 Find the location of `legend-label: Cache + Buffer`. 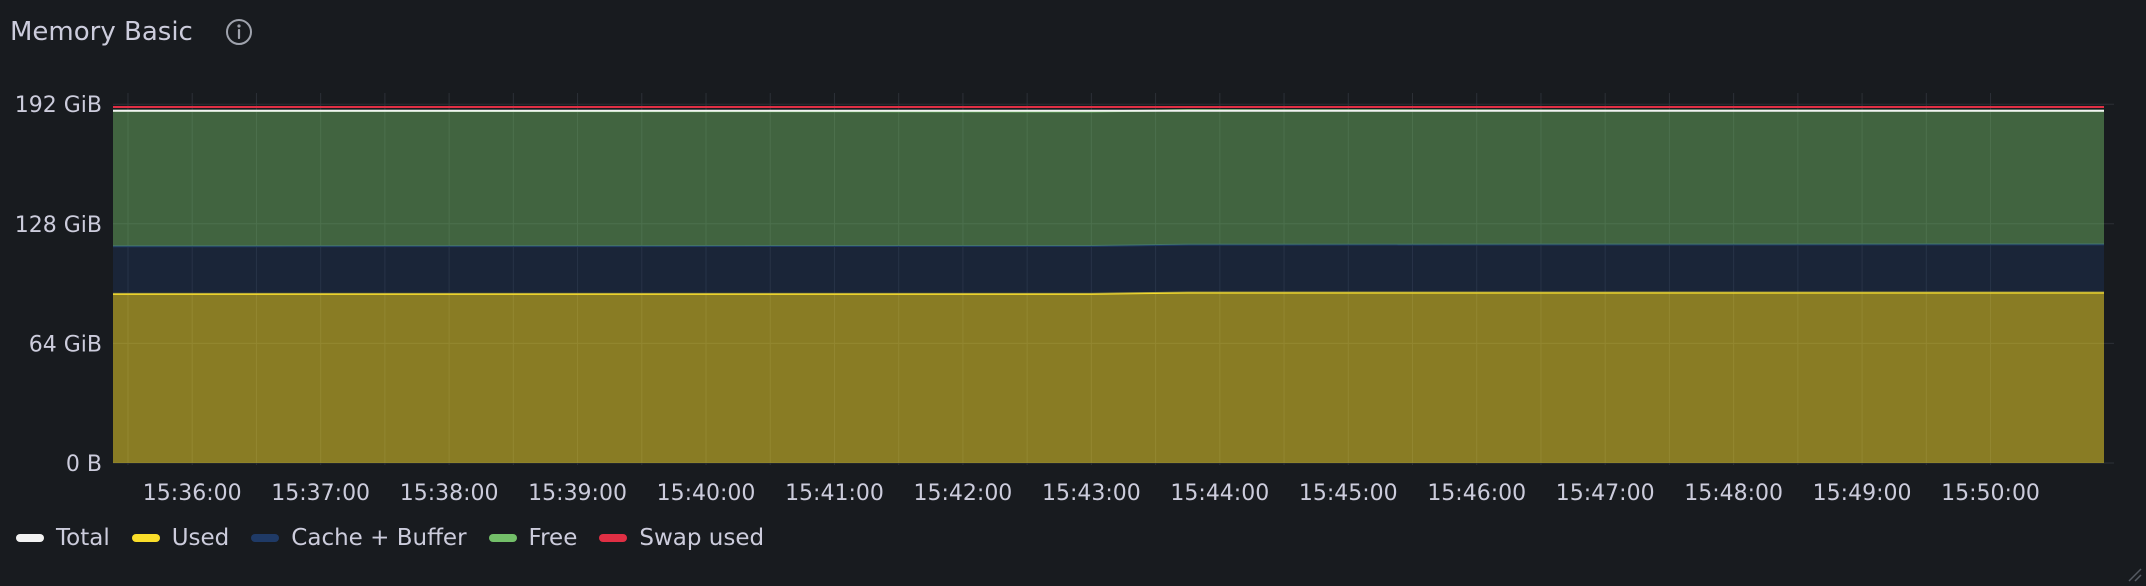

legend-label: Cache + Buffer is located at coordinates (379, 538).